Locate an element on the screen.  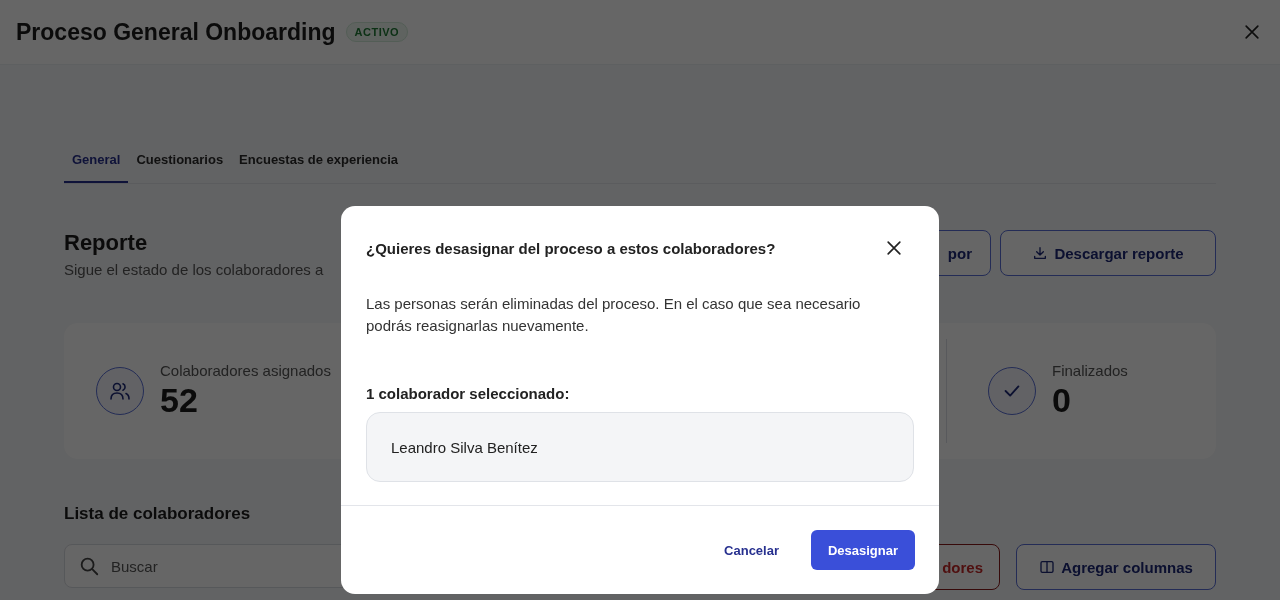
tab: General is located at coordinates (96, 163).